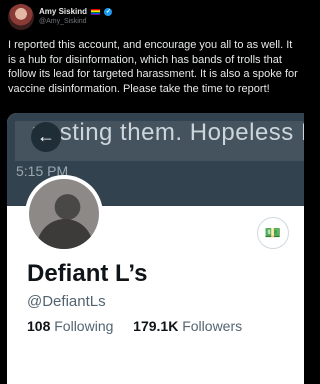 This screenshot has height=384, width=320. What do you see at coordinates (83, 326) in the screenshot?
I see `following-label: Following` at bounding box center [83, 326].